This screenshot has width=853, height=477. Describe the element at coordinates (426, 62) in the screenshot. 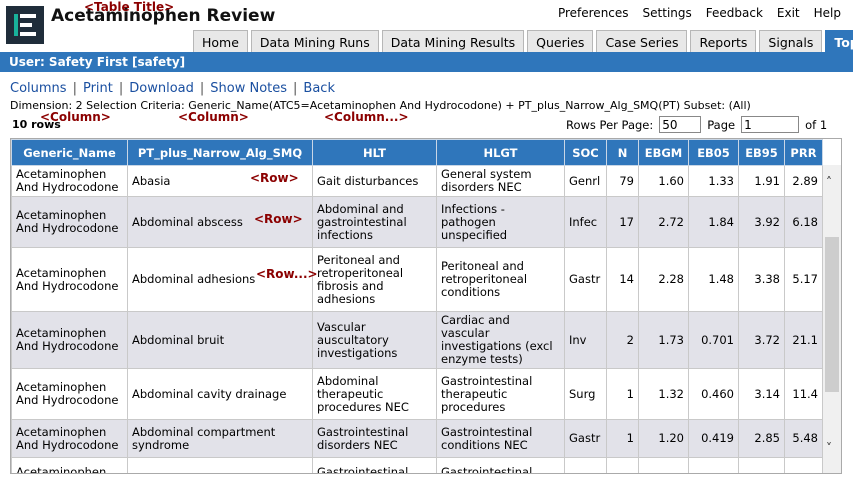

I see `user-bar: User: Safety First [safety]` at that location.